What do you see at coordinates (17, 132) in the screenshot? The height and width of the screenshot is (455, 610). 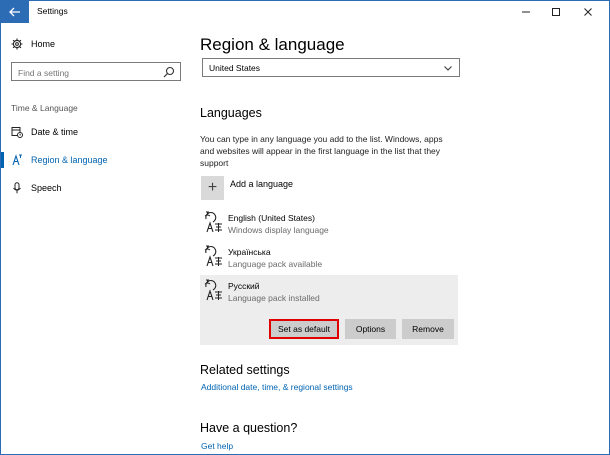 I see `calendar-clock-icon` at bounding box center [17, 132].